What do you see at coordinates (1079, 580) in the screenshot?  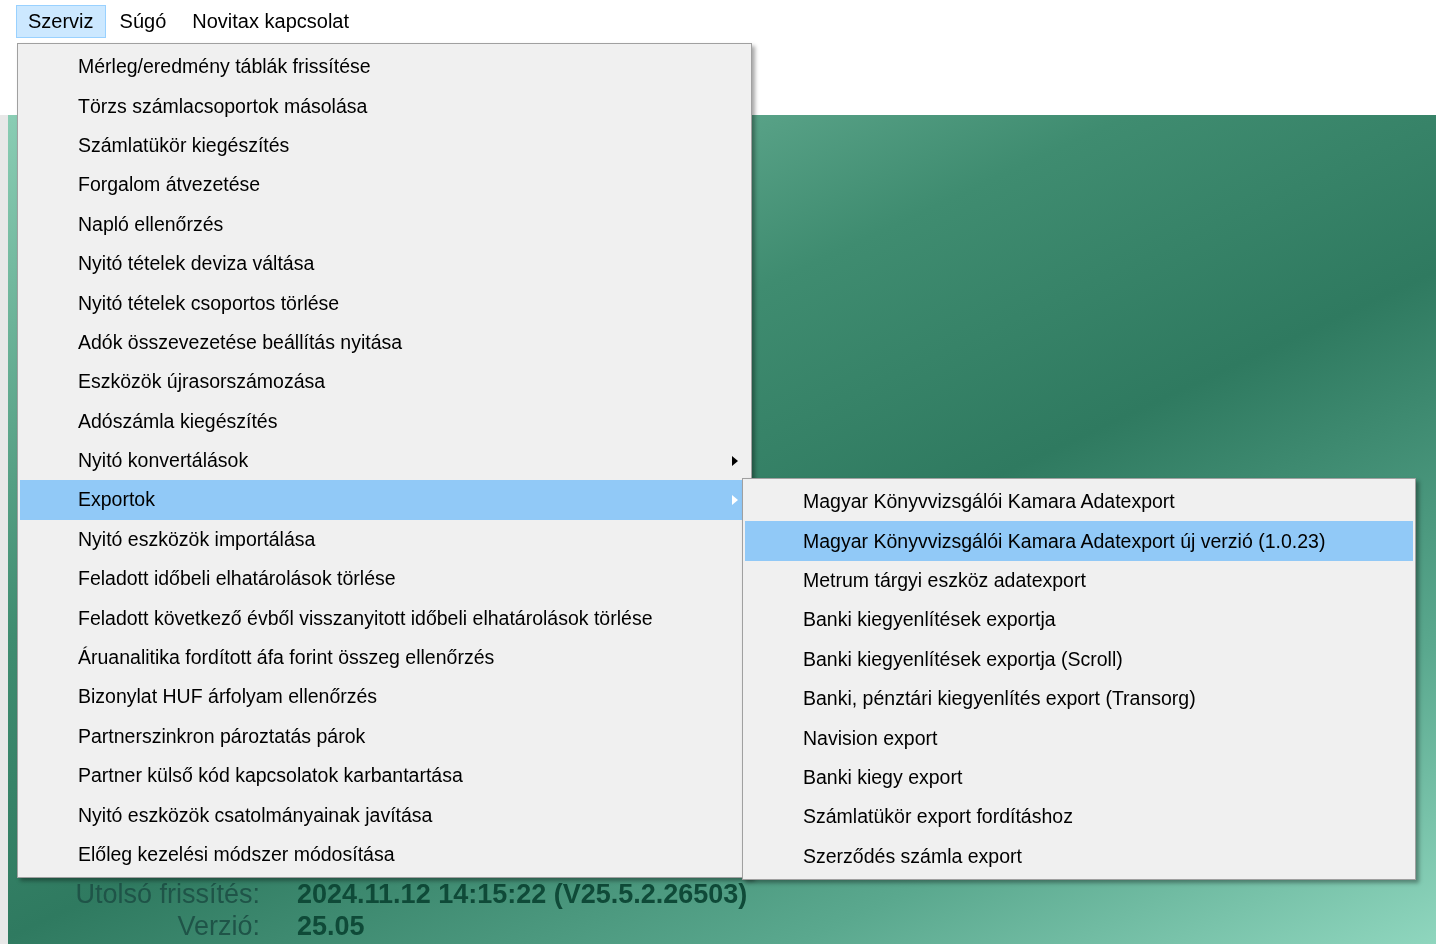 I see `menu-item: Metrum tárgyi eszköz adatexport` at bounding box center [1079, 580].